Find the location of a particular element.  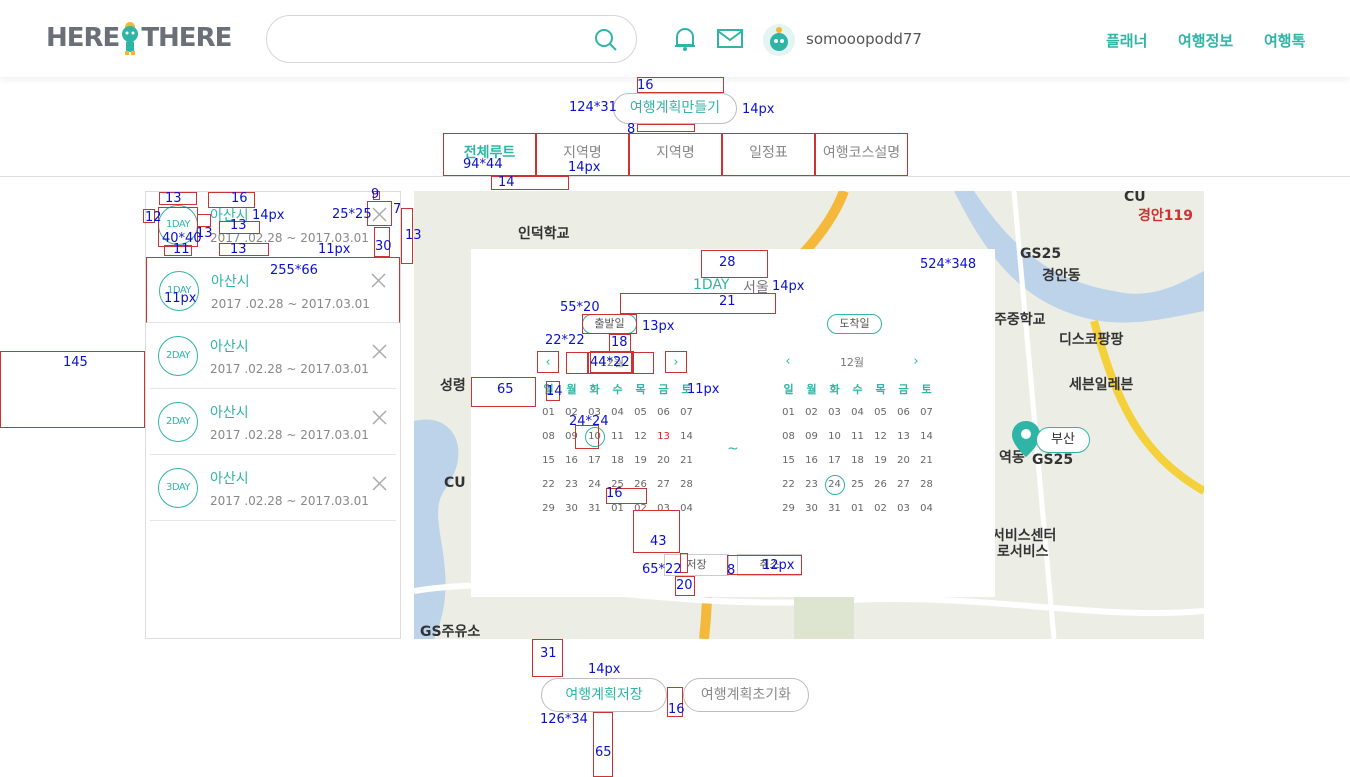

bell-icon is located at coordinates (685, 41).